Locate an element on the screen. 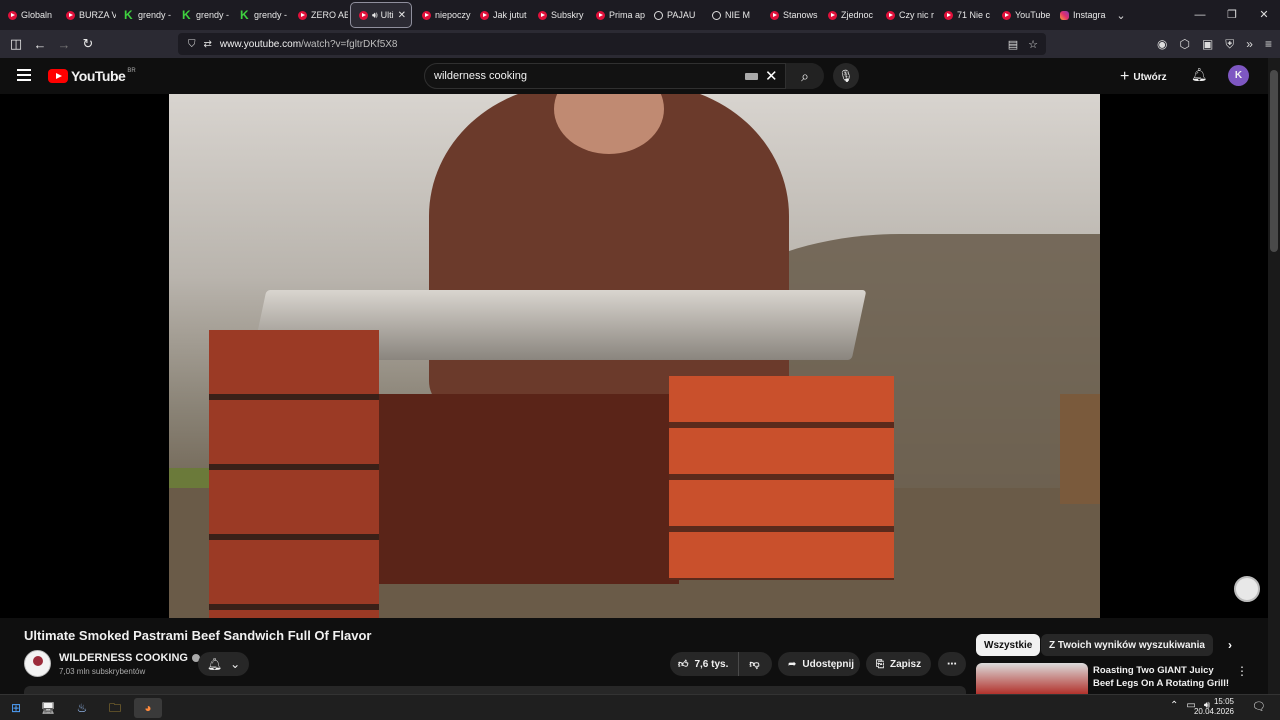 Image resolution: width=1280 pixels, height=720 pixels. reload-icon: ↻ is located at coordinates (88, 44).